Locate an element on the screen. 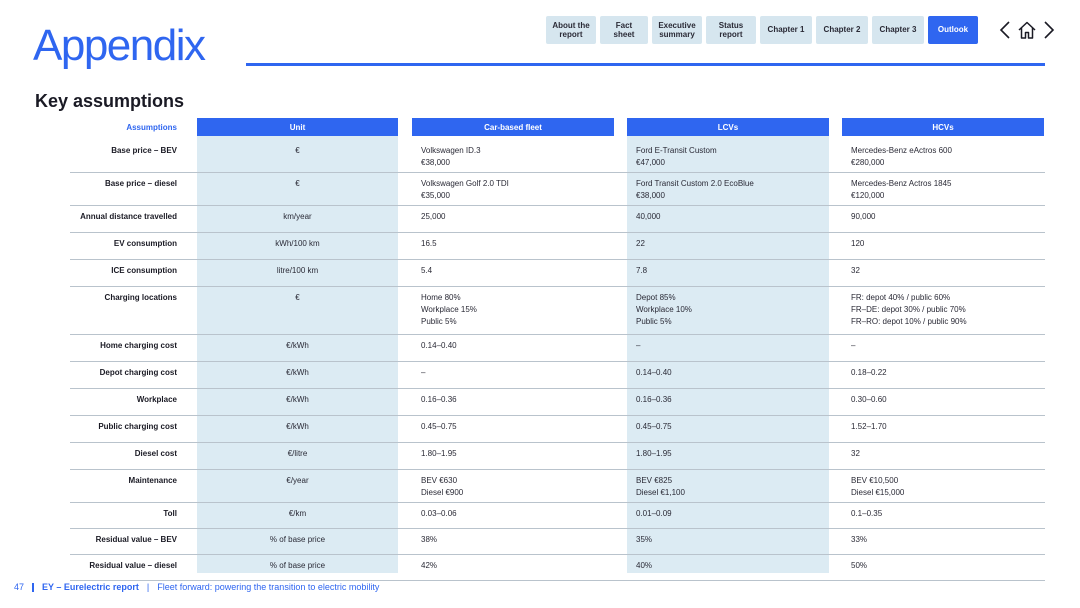 The height and width of the screenshot is (608, 1080). cell-lcv: 7.8 is located at coordinates (642, 270).